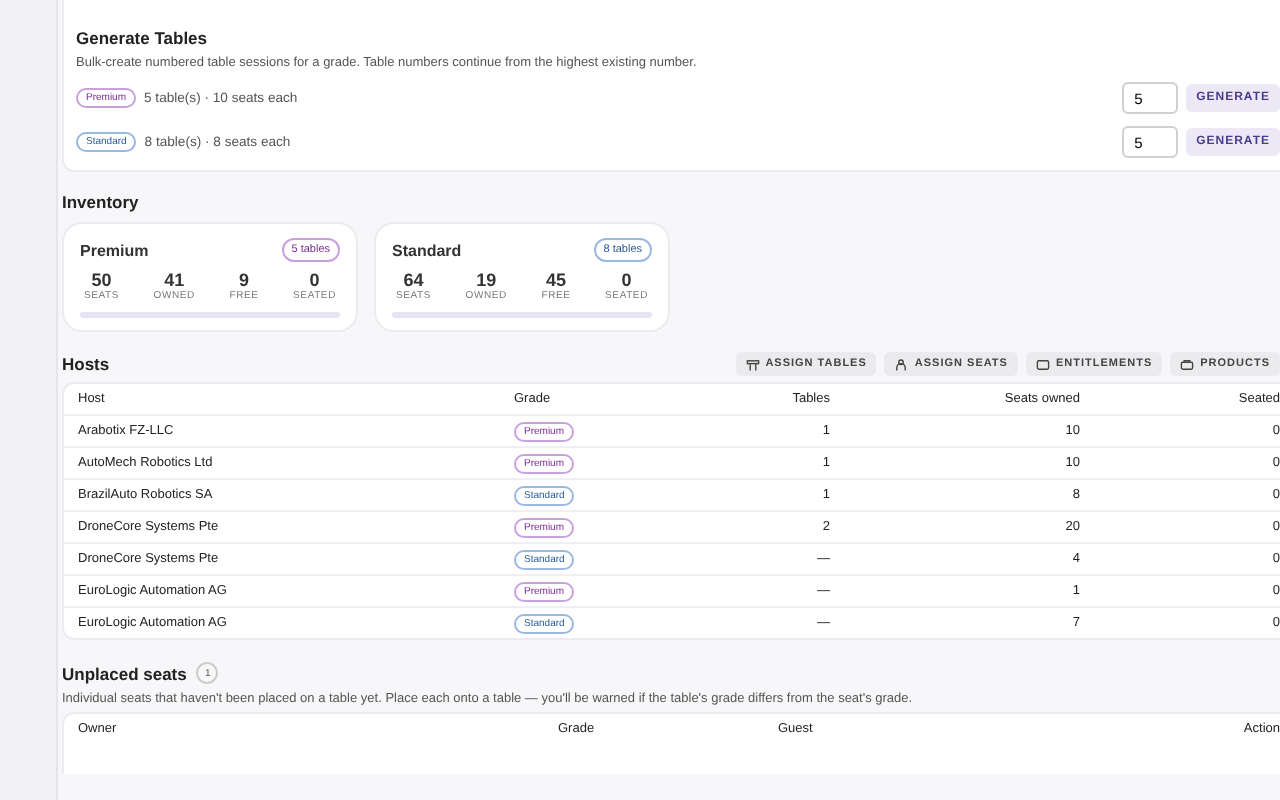 This screenshot has width=1280, height=800. What do you see at coordinates (101, 202) in the screenshot?
I see `section-title: Inventory` at bounding box center [101, 202].